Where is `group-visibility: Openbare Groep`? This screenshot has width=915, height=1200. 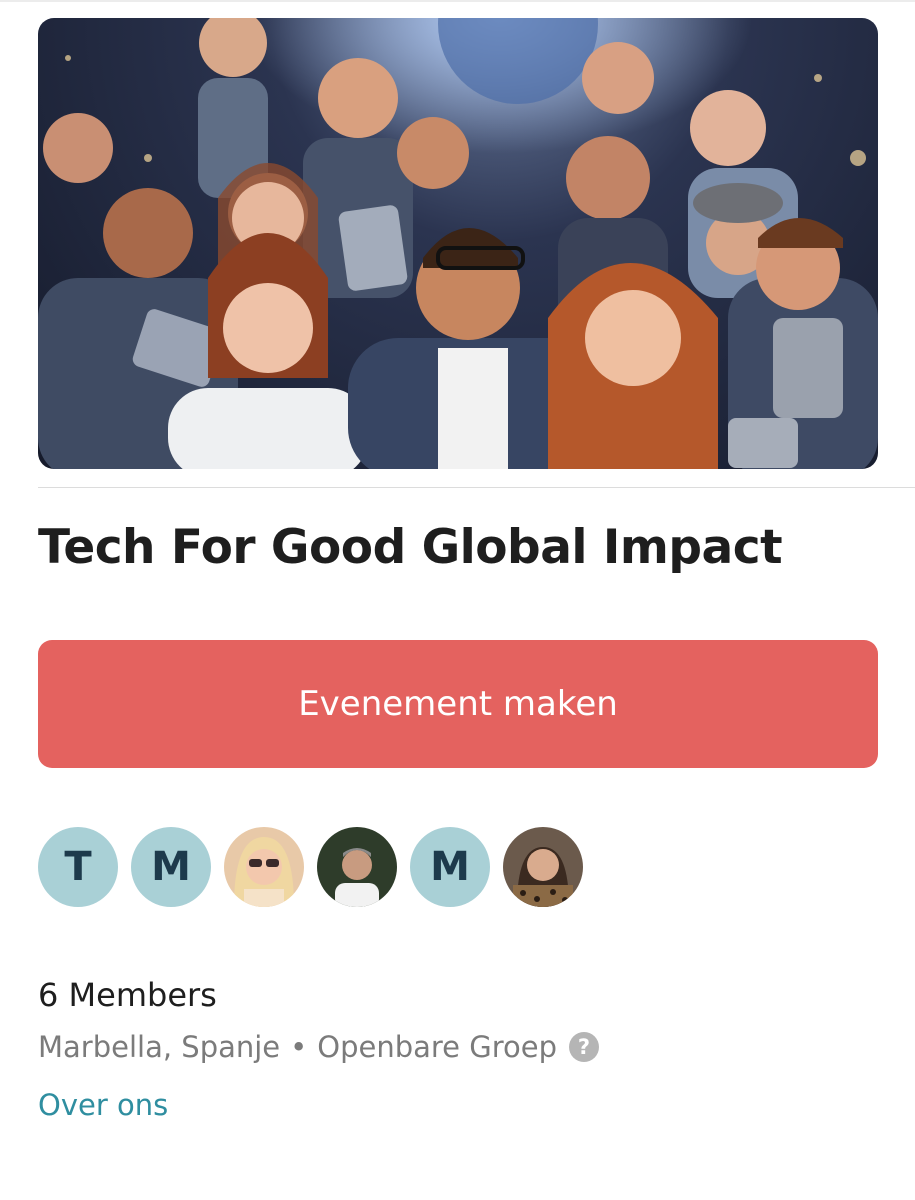 group-visibility: Openbare Groep is located at coordinates (437, 1047).